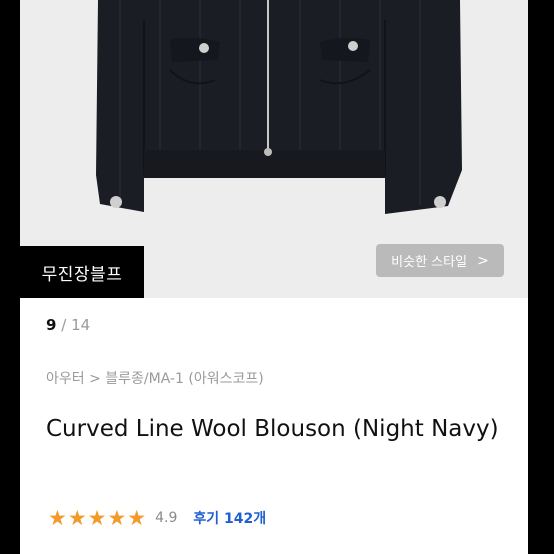  Describe the element at coordinates (166, 518) in the screenshot. I see `rating-score: 4.9` at that location.